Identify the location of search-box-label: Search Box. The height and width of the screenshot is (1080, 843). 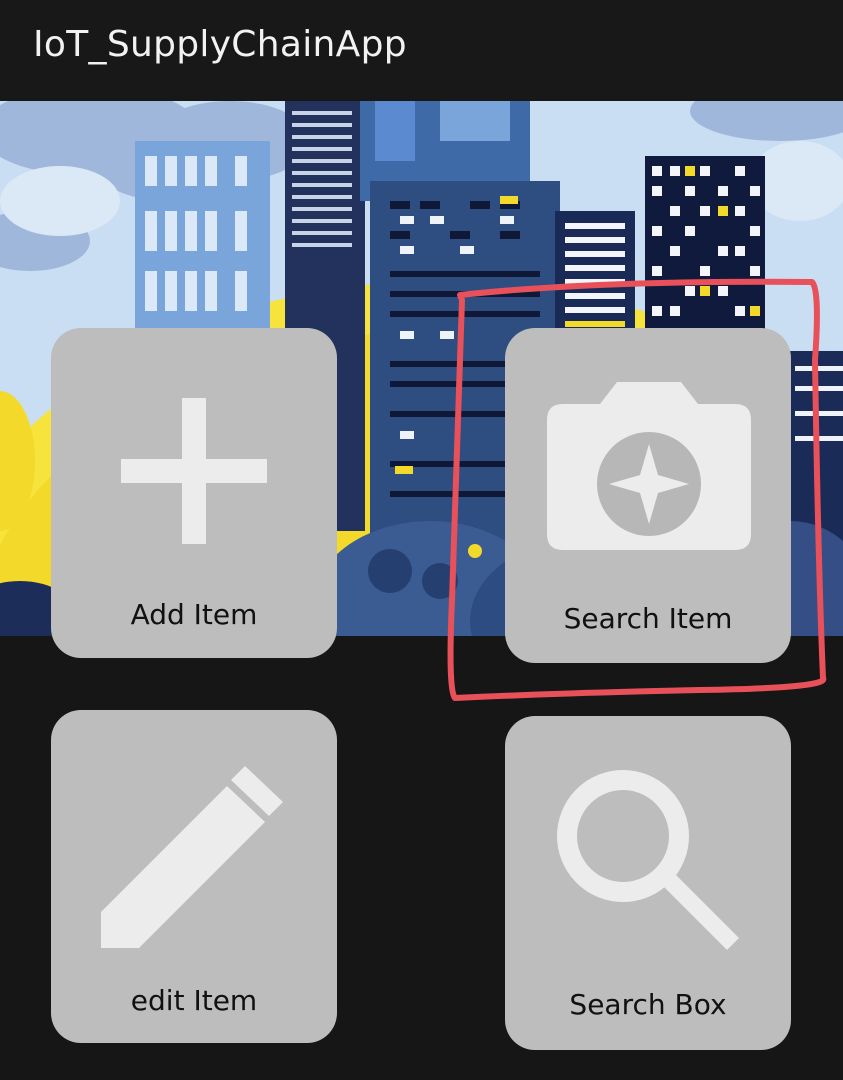
(648, 1004).